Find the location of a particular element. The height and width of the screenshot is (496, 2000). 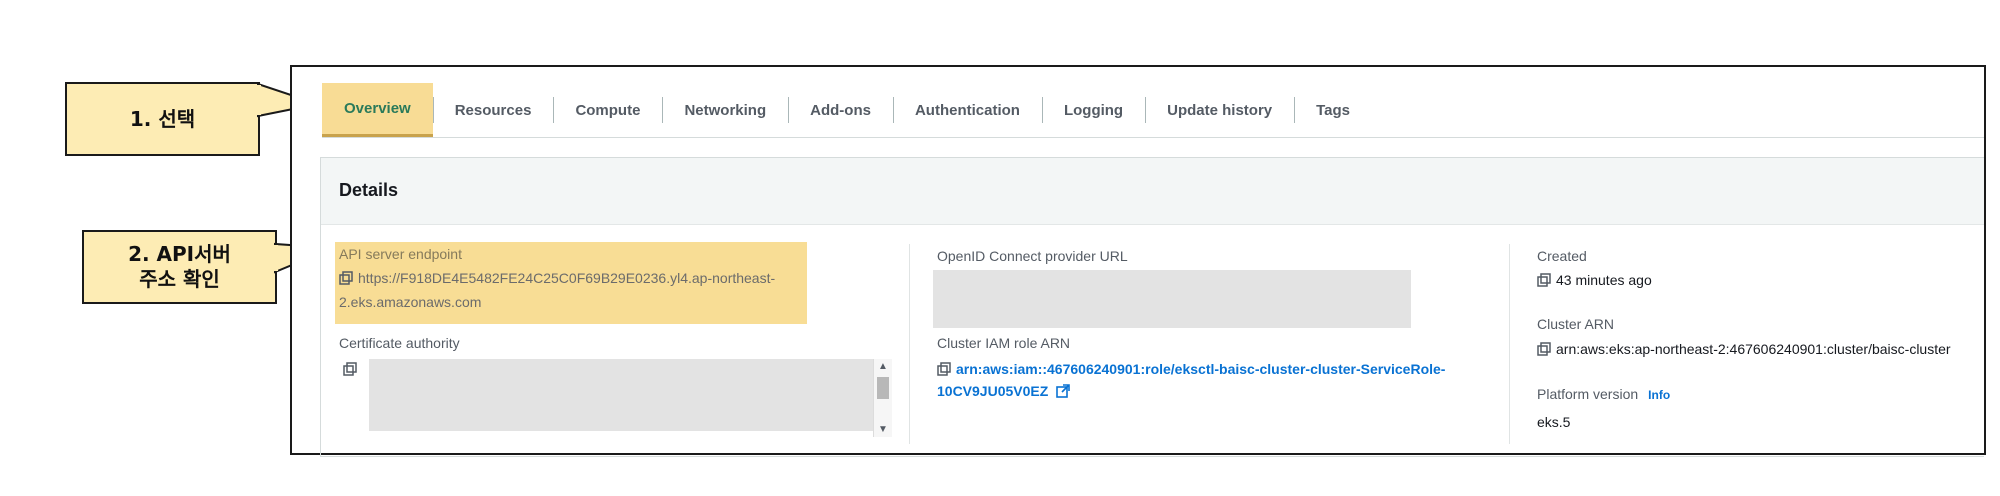

created-text: 43 minutes ago is located at coordinates (1604, 280).